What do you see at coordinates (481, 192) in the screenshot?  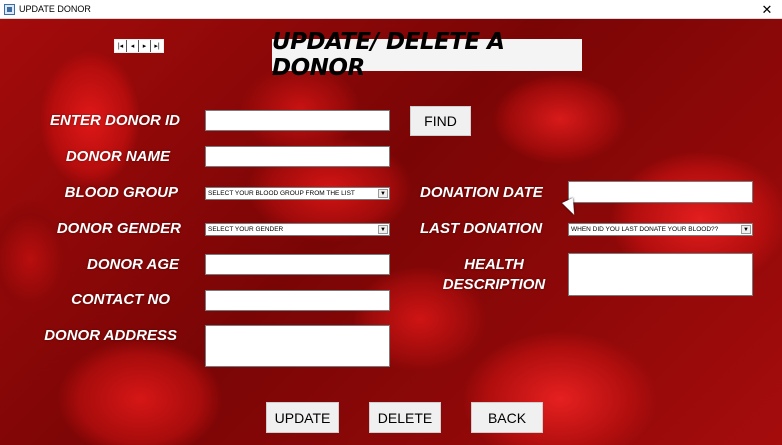 I see `donation-date-label: DONATION DATE` at bounding box center [481, 192].